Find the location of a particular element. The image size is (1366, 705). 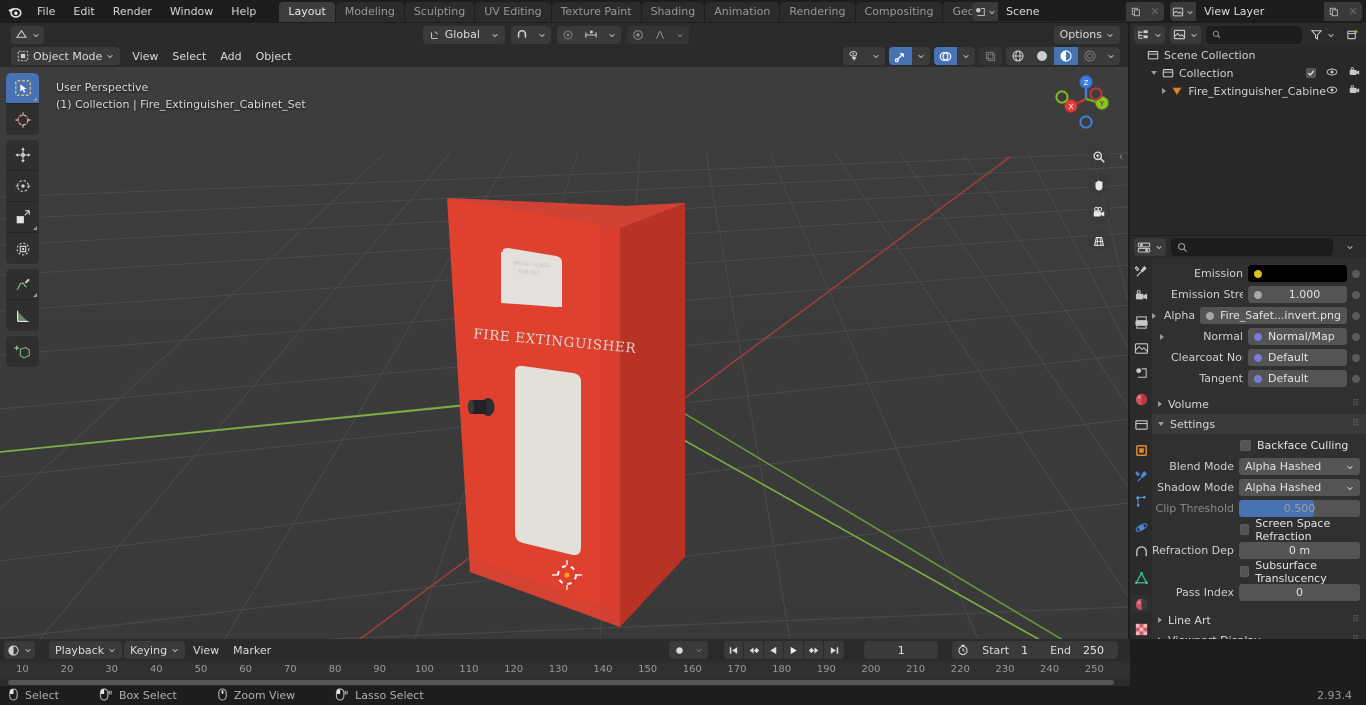

properties-data-tab is located at coordinates (1141, 578).